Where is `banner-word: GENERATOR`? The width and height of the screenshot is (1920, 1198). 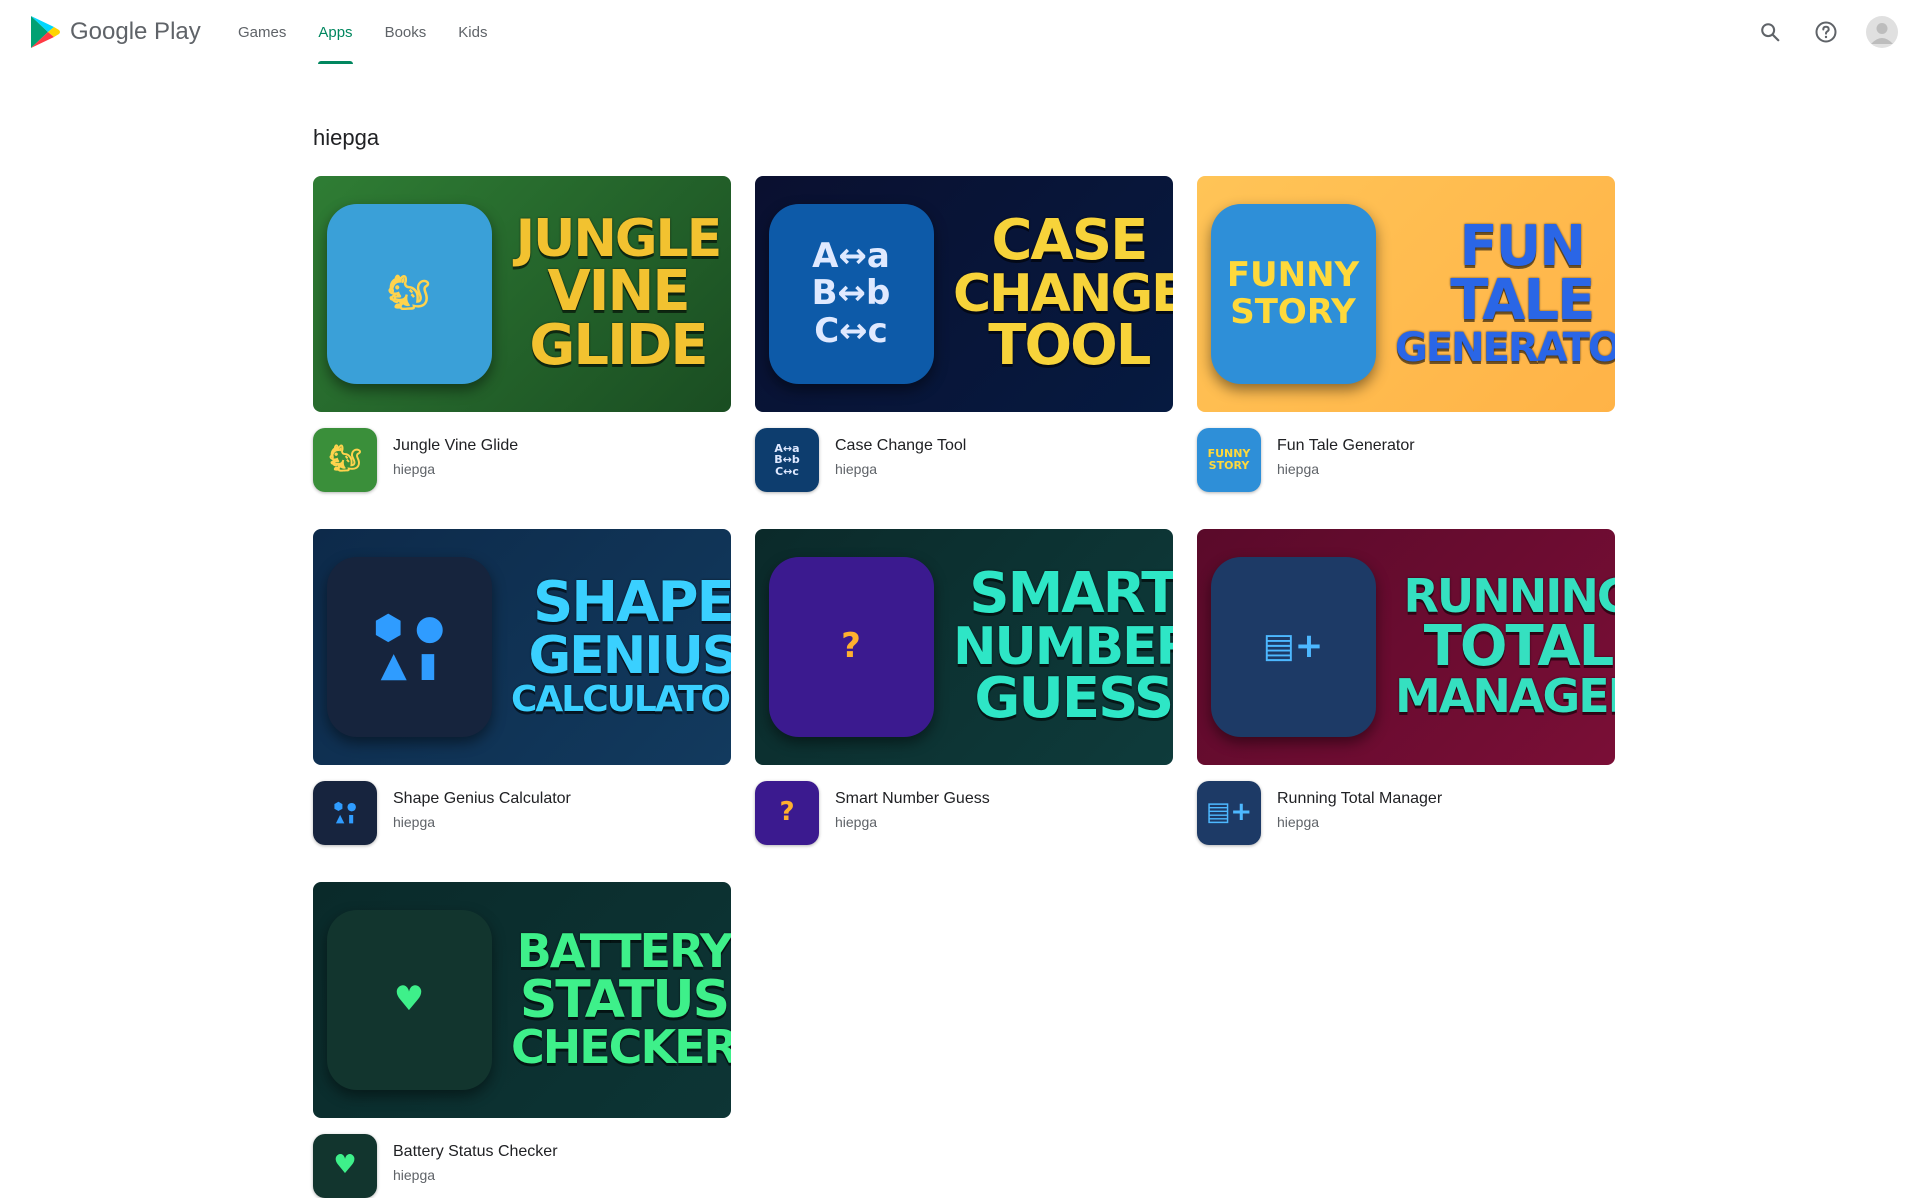 banner-word: GENERATOR is located at coordinates (1505, 348).